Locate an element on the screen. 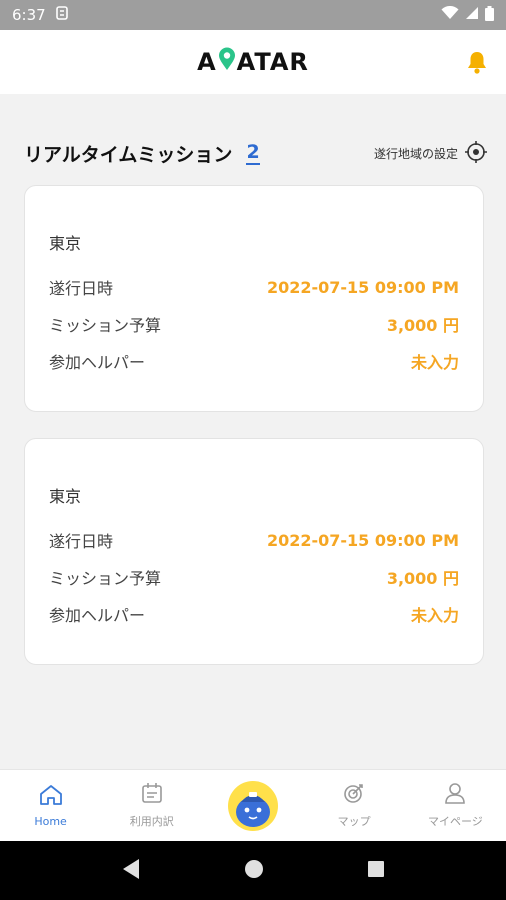 Image resolution: width=506 pixels, height=900 pixels. calendar-icon is located at coordinates (152, 794).